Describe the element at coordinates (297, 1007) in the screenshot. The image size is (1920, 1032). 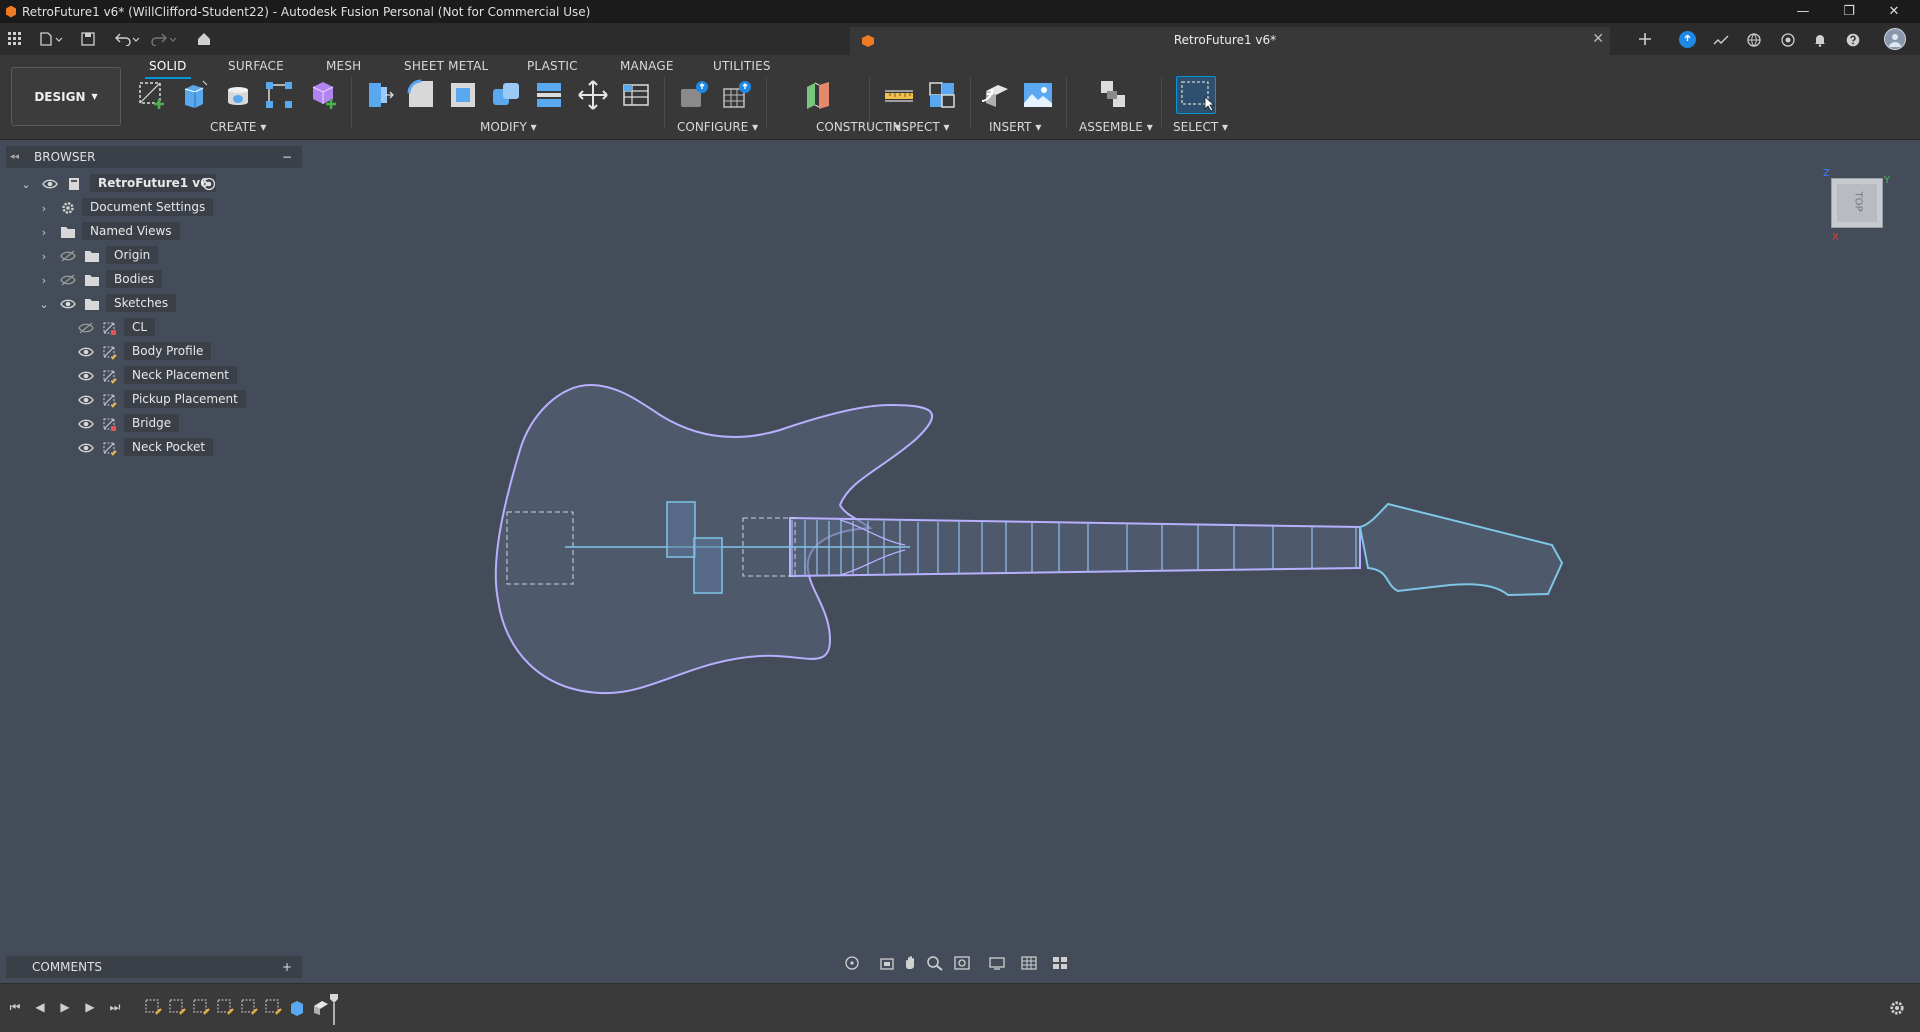
I see `timeline-extrude-icon` at that location.